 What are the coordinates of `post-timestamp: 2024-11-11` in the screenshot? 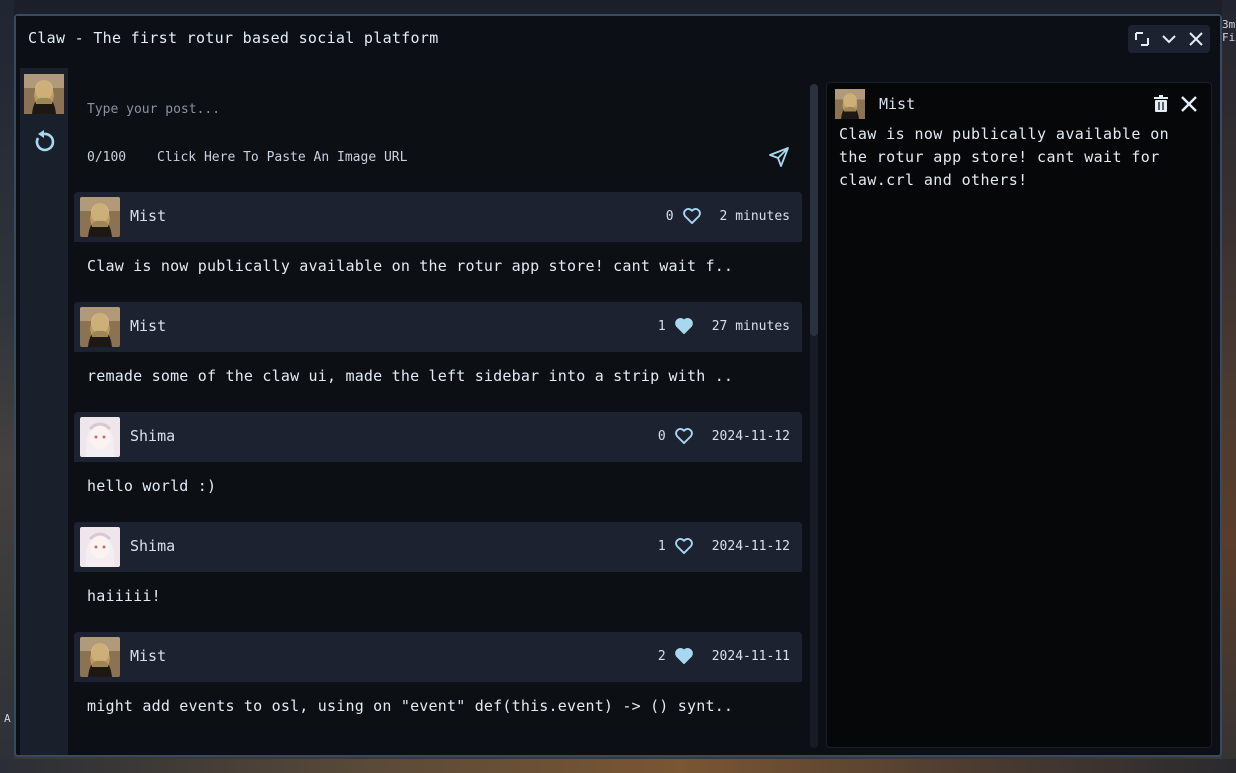 It's located at (750, 656).